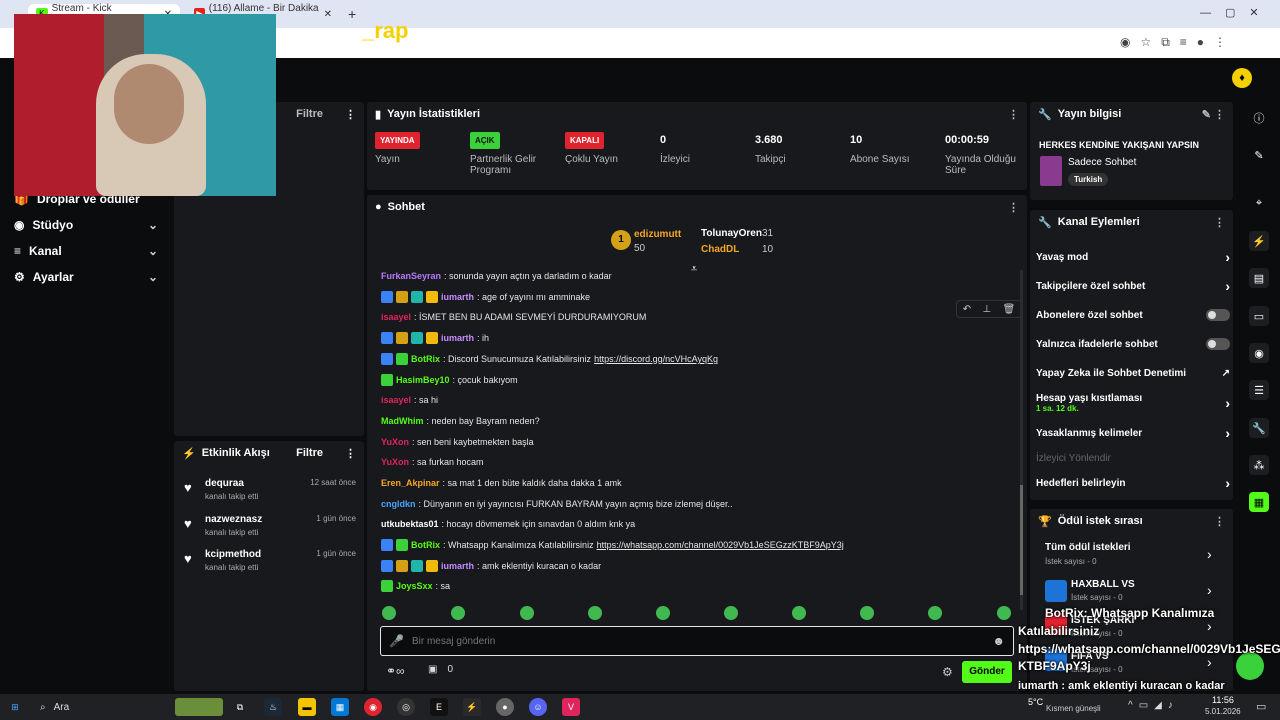 This screenshot has width=1280, height=720. I want to click on gifter-name: ChadDL, so click(720, 249).